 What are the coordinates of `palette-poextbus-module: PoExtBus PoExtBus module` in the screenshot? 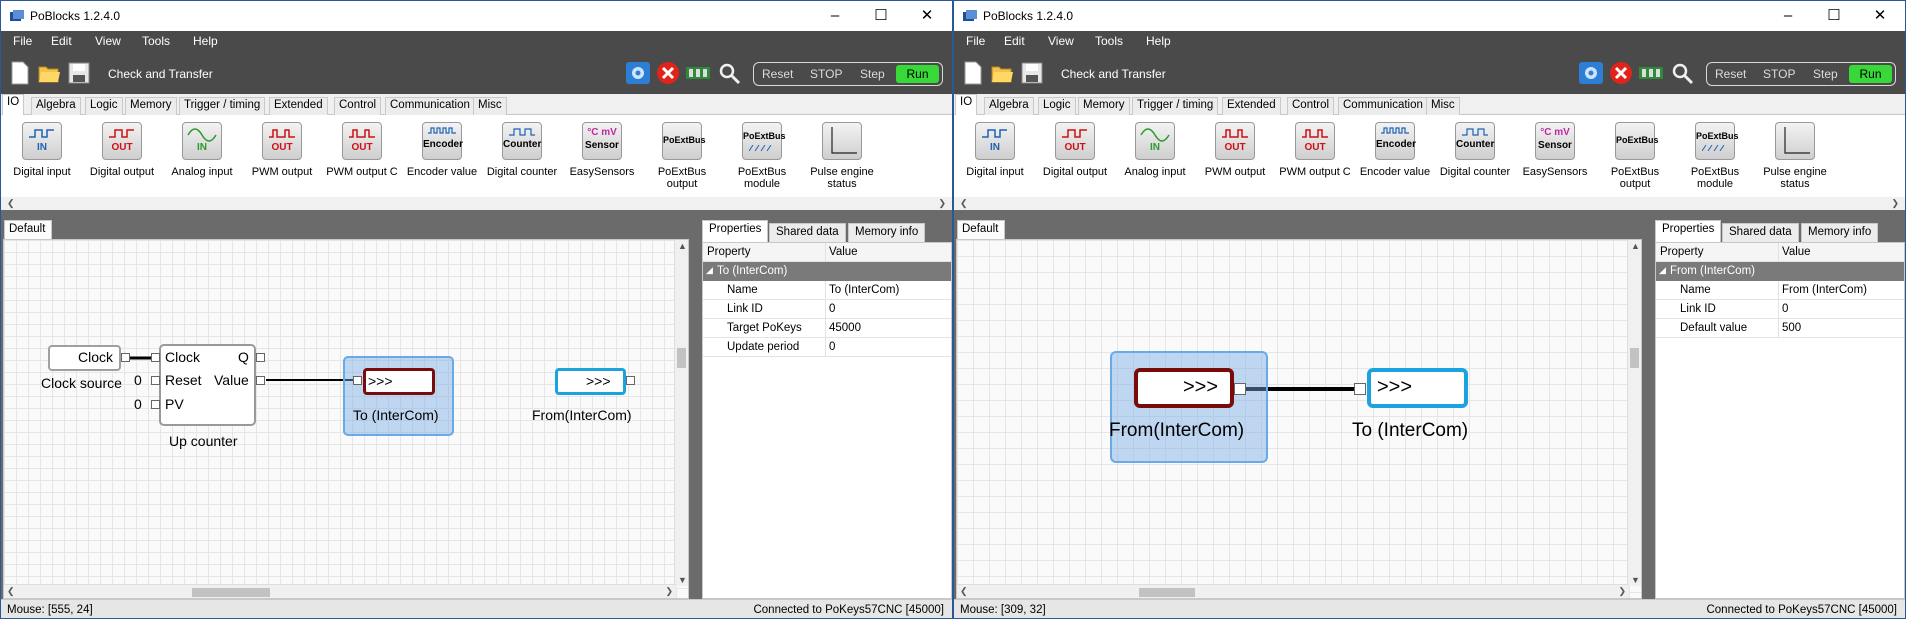 It's located at (762, 156).